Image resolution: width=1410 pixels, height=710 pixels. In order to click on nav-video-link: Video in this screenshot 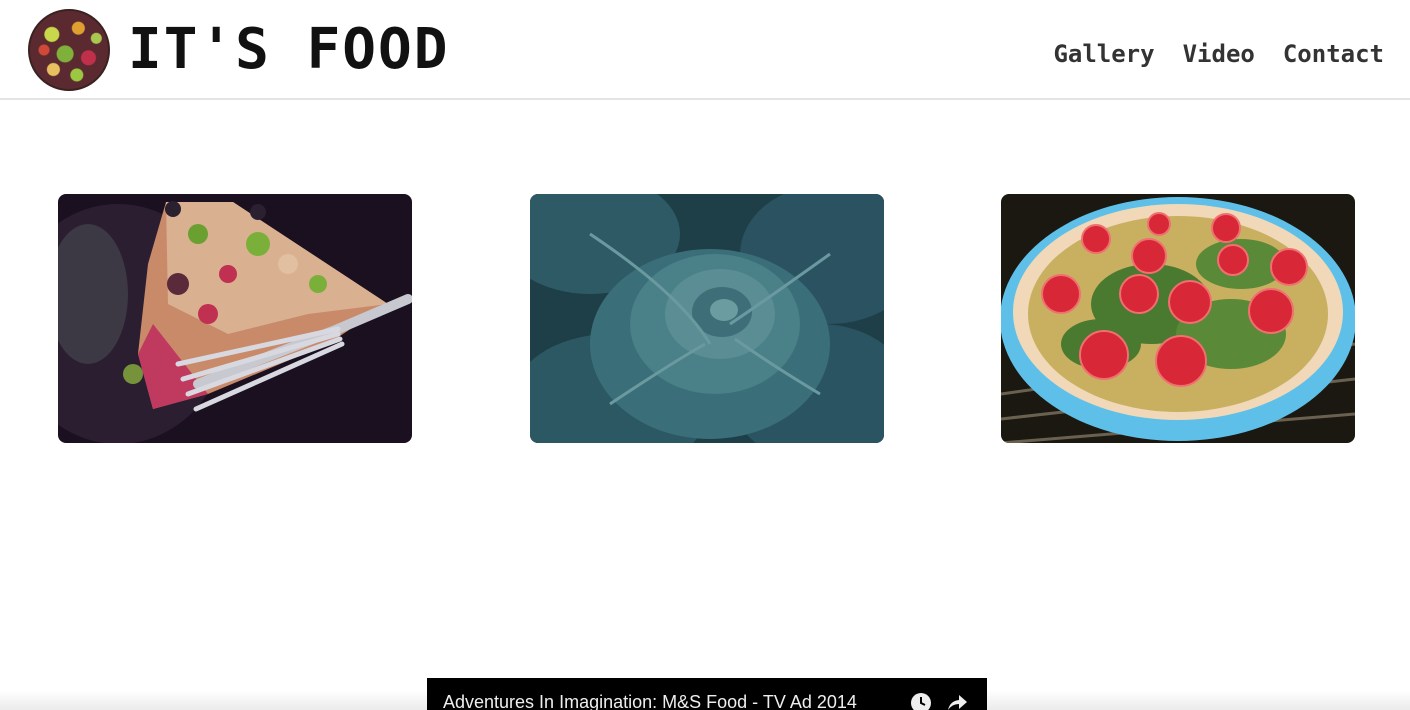, I will do `click(1219, 54)`.